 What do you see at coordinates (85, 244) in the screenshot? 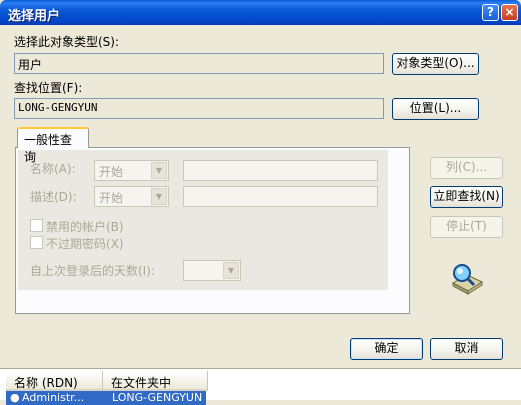
I see `non-expiring-password-label: 不过期密码(X)` at bounding box center [85, 244].